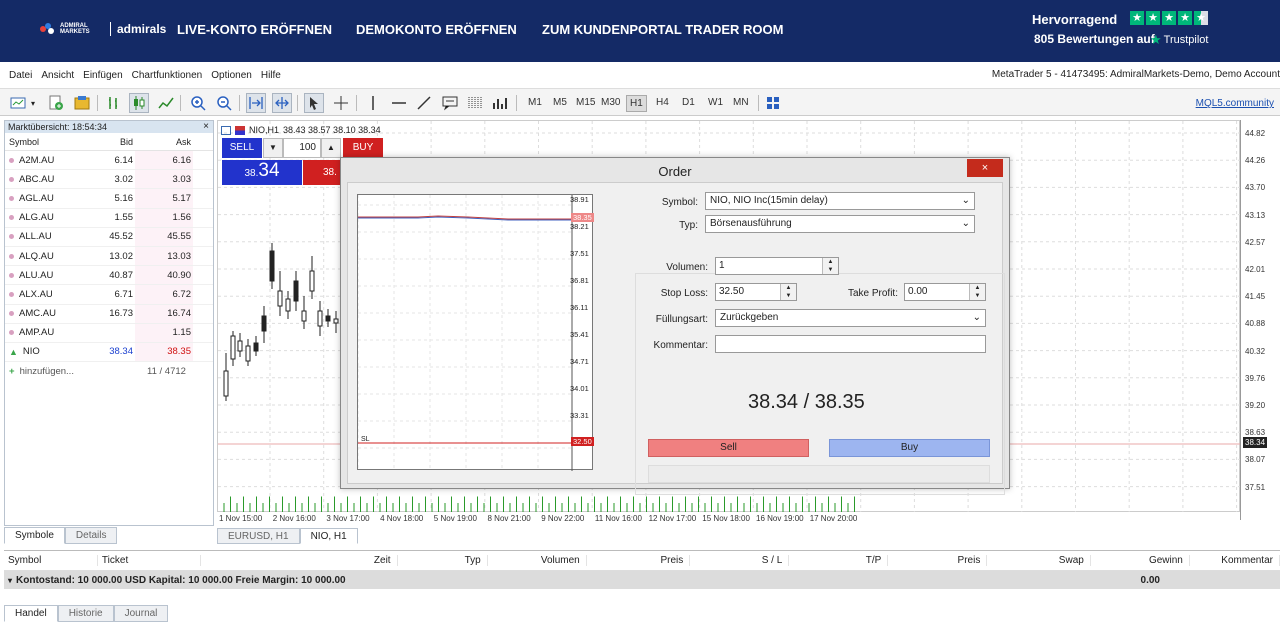 This screenshot has height=627, width=1280. What do you see at coordinates (773, 103) in the screenshot?
I see `tile-windows-icon` at bounding box center [773, 103].